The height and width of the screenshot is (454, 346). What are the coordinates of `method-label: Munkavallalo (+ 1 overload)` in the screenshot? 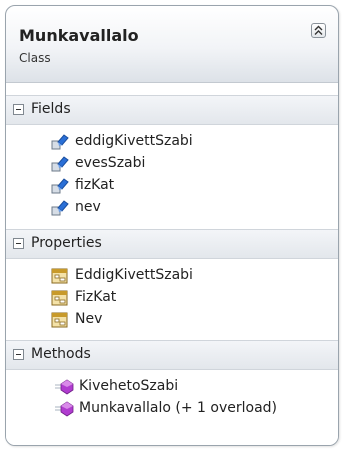 It's located at (178, 408).